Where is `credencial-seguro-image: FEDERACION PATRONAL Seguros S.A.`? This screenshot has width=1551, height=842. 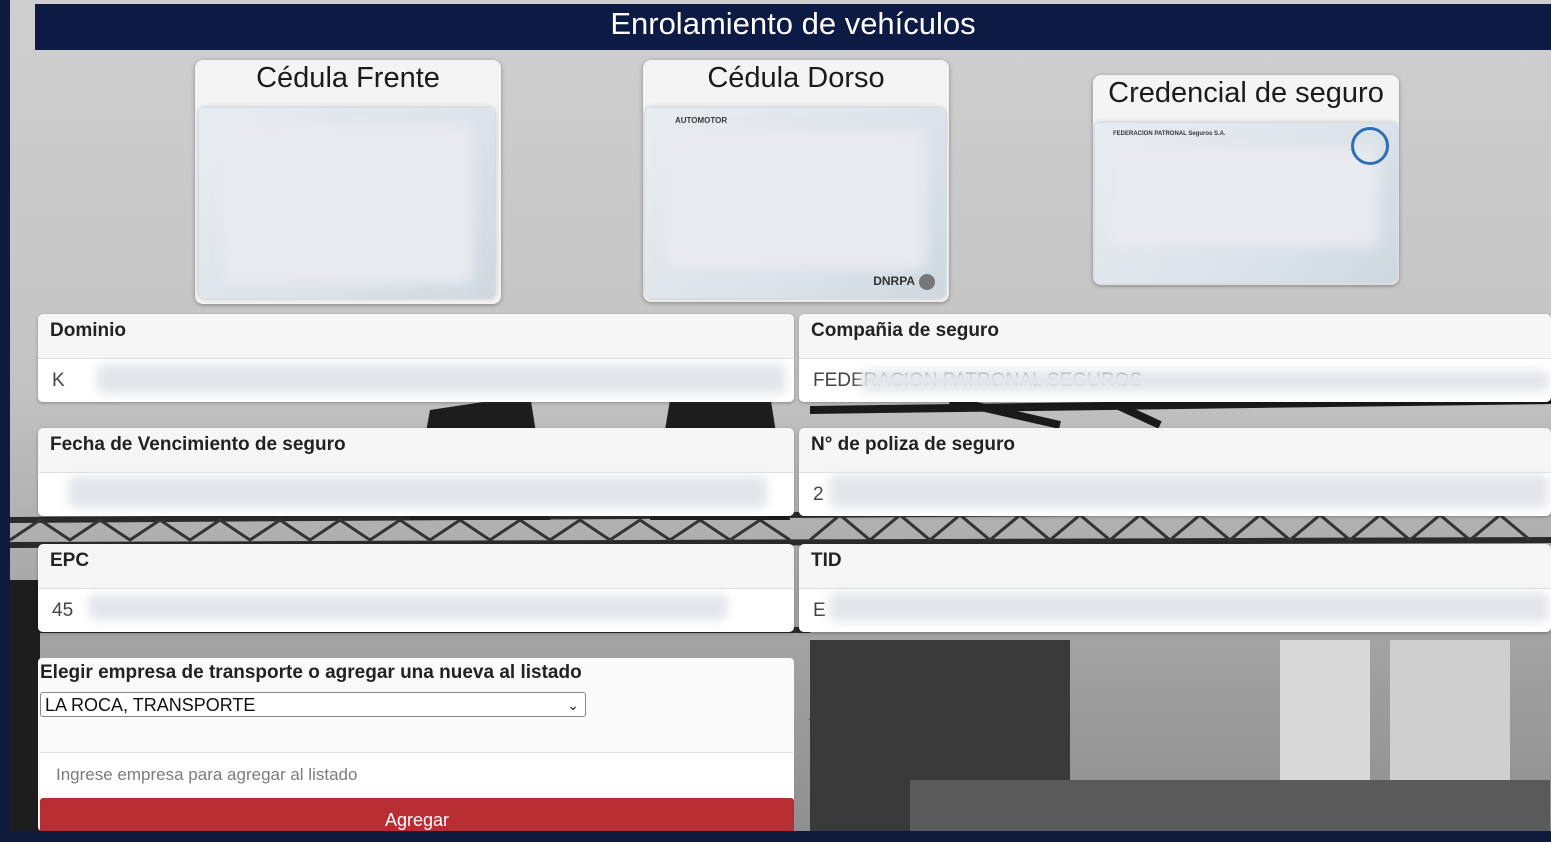 credencial-seguro-image: FEDERACION PATRONAL Seguros S.A. is located at coordinates (1246, 203).